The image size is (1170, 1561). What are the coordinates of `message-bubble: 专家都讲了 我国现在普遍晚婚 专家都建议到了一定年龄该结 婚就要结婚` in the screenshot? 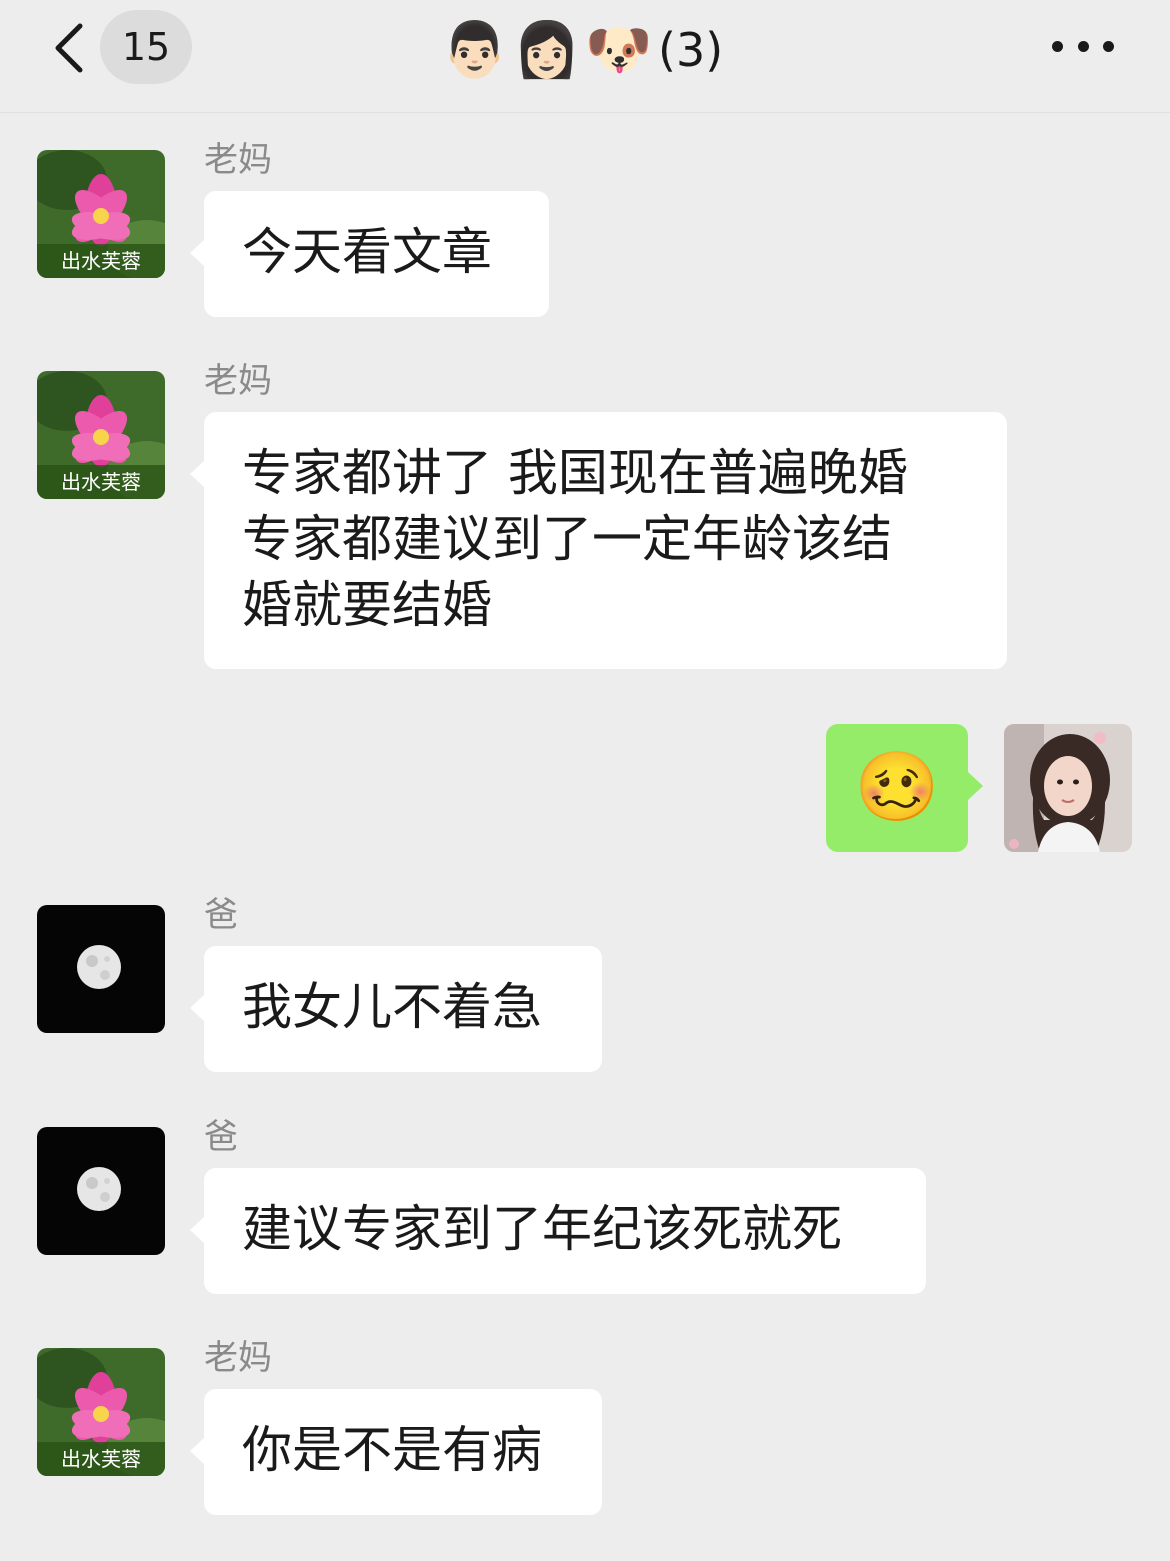 It's located at (598, 540).